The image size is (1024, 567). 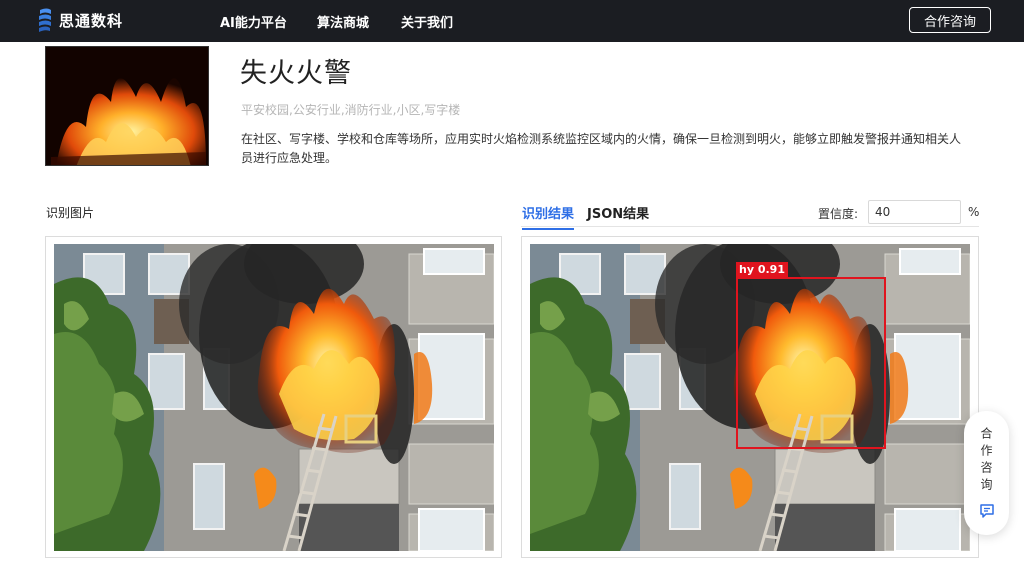 What do you see at coordinates (986, 461) in the screenshot?
I see `floating-consult-label: 合作咨询` at bounding box center [986, 461].